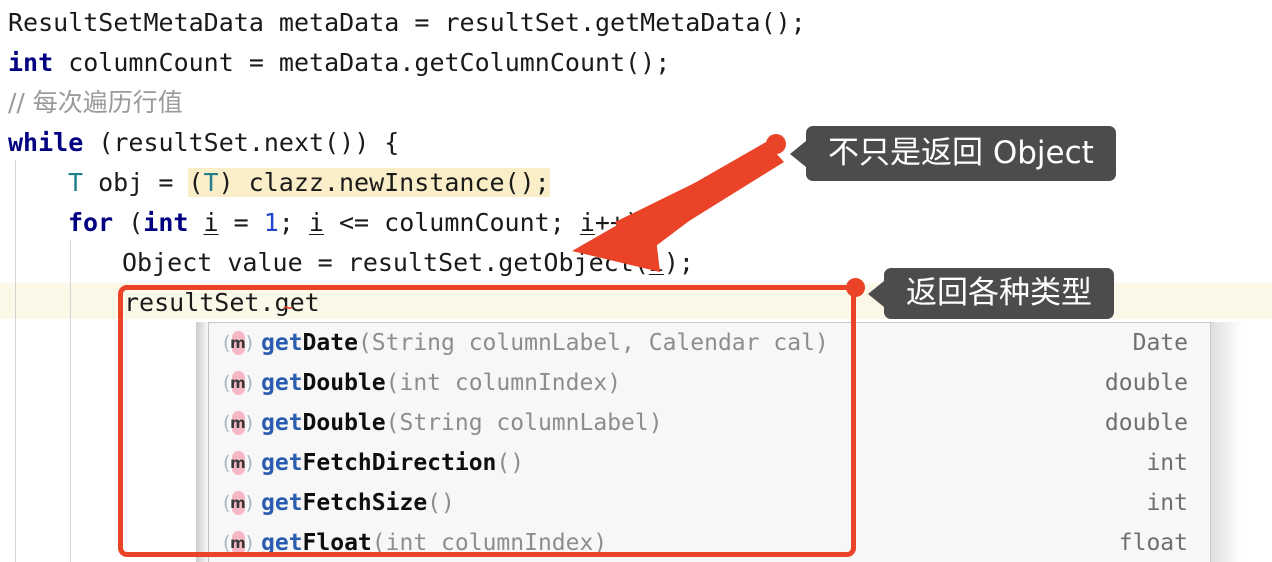 Image resolution: width=1272 pixels, height=562 pixels. Describe the element at coordinates (337, 543) in the screenshot. I see `completion-name: Float` at that location.